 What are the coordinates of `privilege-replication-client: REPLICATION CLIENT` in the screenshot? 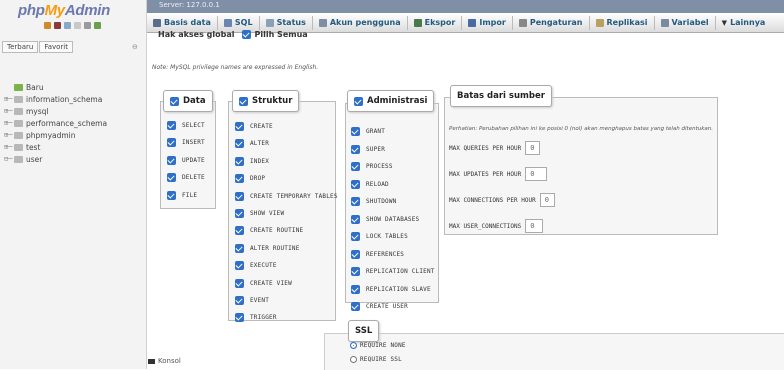 It's located at (393, 271).